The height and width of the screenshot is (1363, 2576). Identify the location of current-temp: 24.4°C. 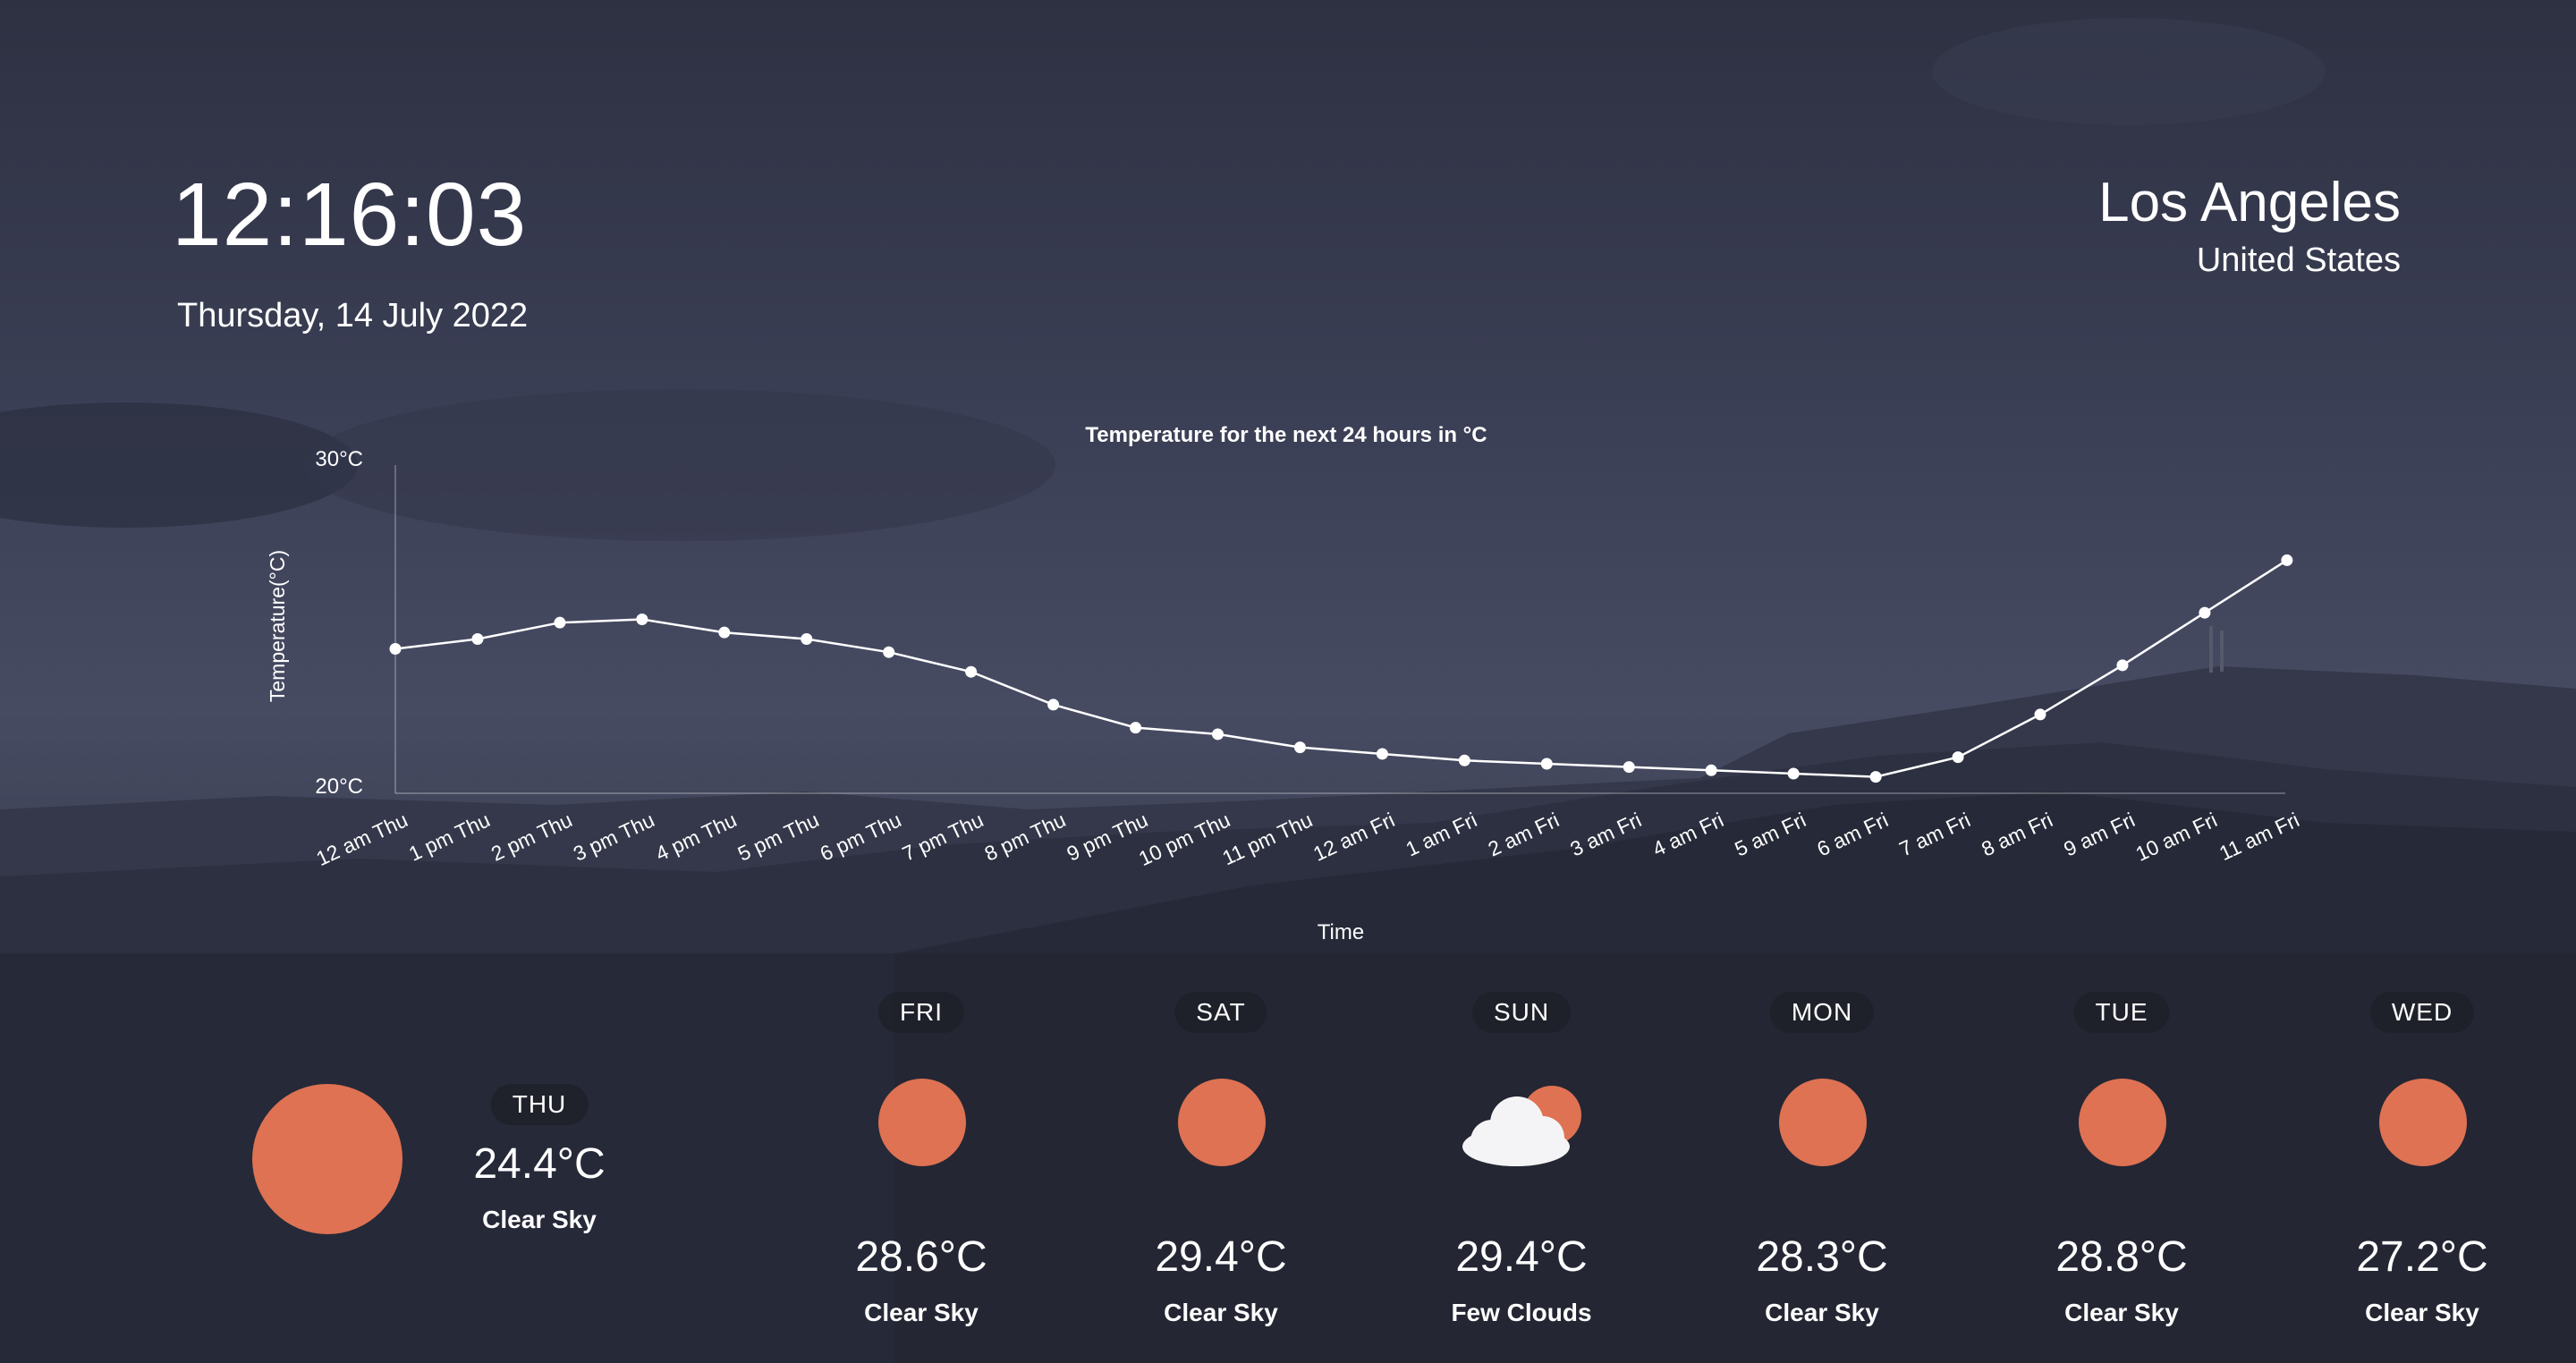
(539, 1164).